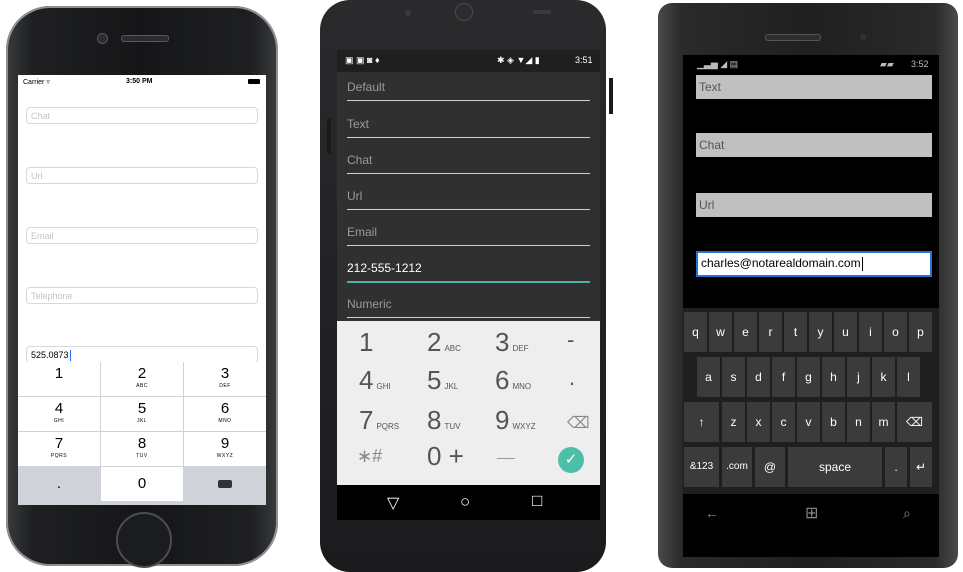 Image resolution: width=963 pixels, height=572 pixels. Describe the element at coordinates (833, 422) in the screenshot. I see `key-b: b` at that location.